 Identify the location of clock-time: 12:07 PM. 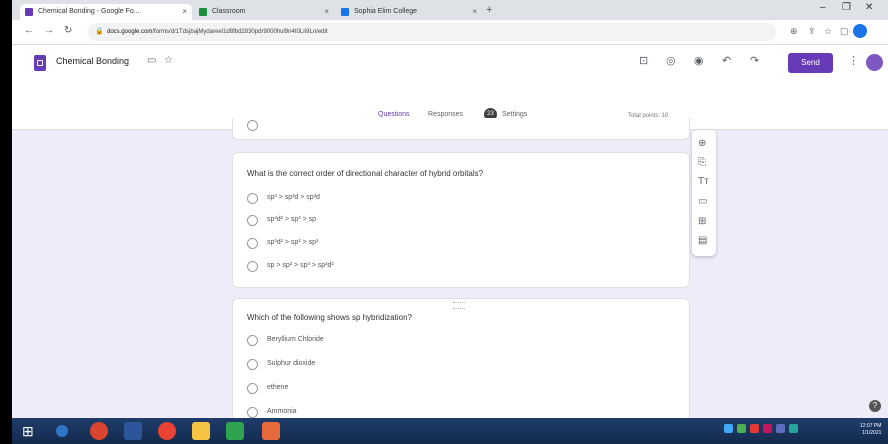
(871, 426).